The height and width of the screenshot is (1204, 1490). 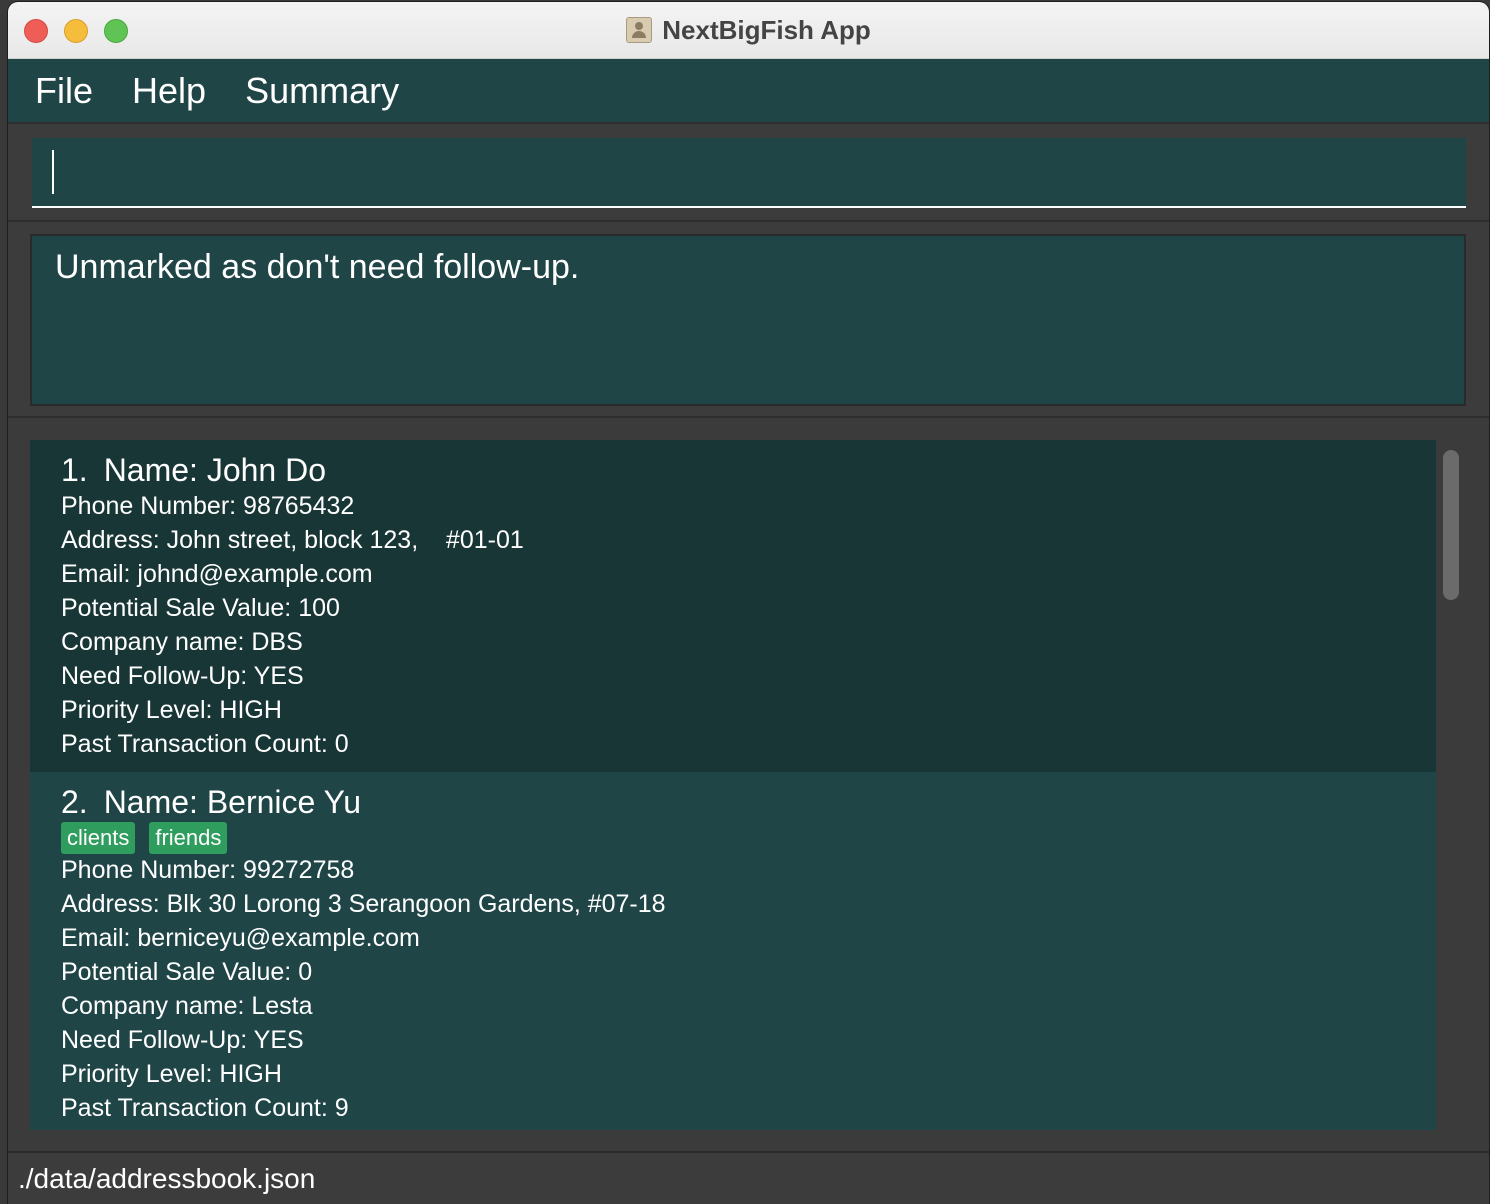 I want to click on person-email: Email: berniceyu@example.com, so click(x=240, y=938).